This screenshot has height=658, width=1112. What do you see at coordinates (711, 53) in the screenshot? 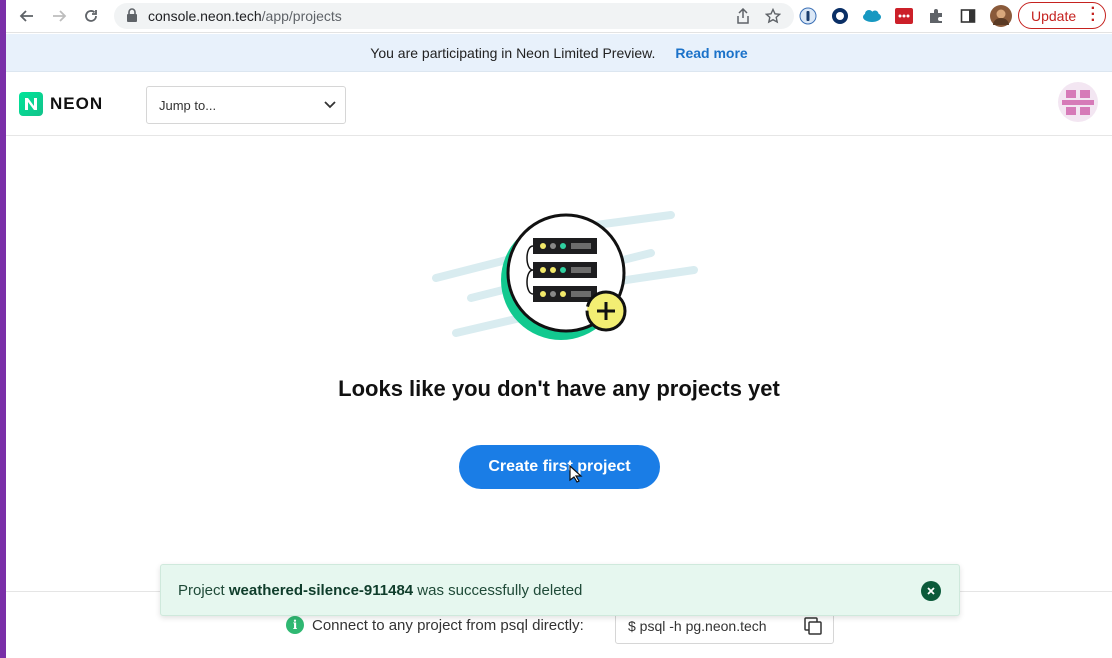
I see `read-more-link: Read more` at bounding box center [711, 53].